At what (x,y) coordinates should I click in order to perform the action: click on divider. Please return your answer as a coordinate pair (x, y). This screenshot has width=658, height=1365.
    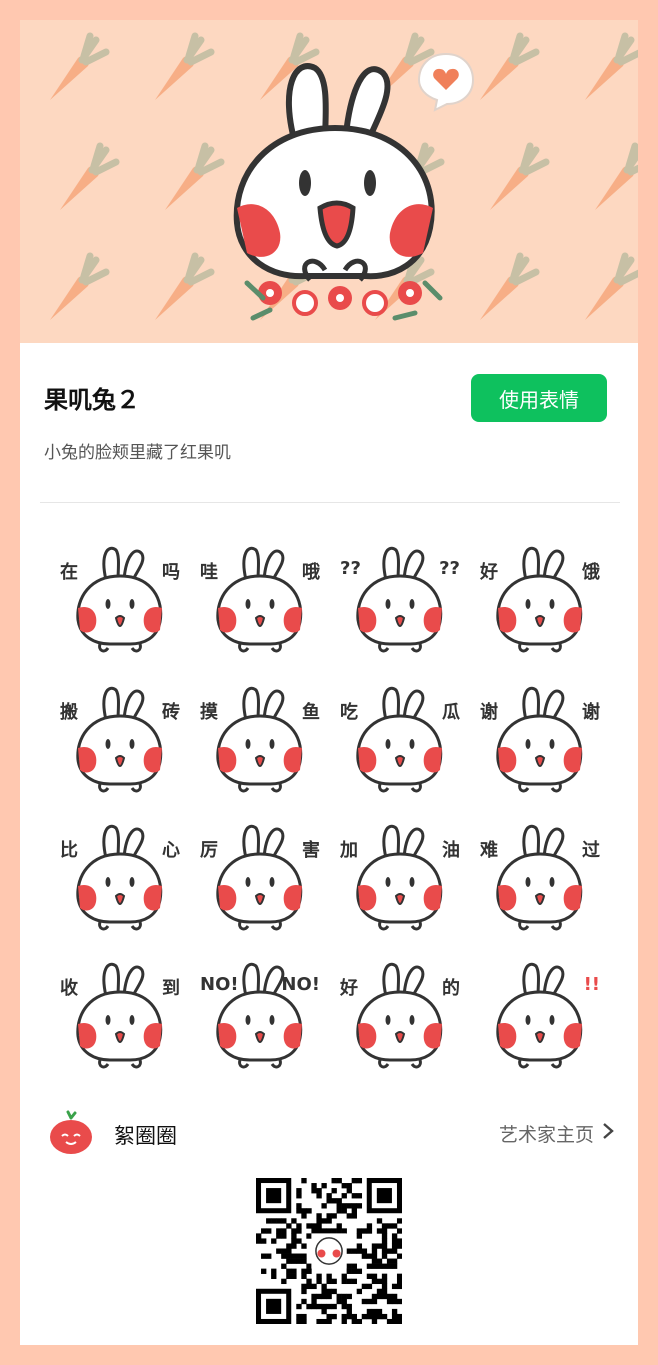
    Looking at the image, I should click on (330, 502).